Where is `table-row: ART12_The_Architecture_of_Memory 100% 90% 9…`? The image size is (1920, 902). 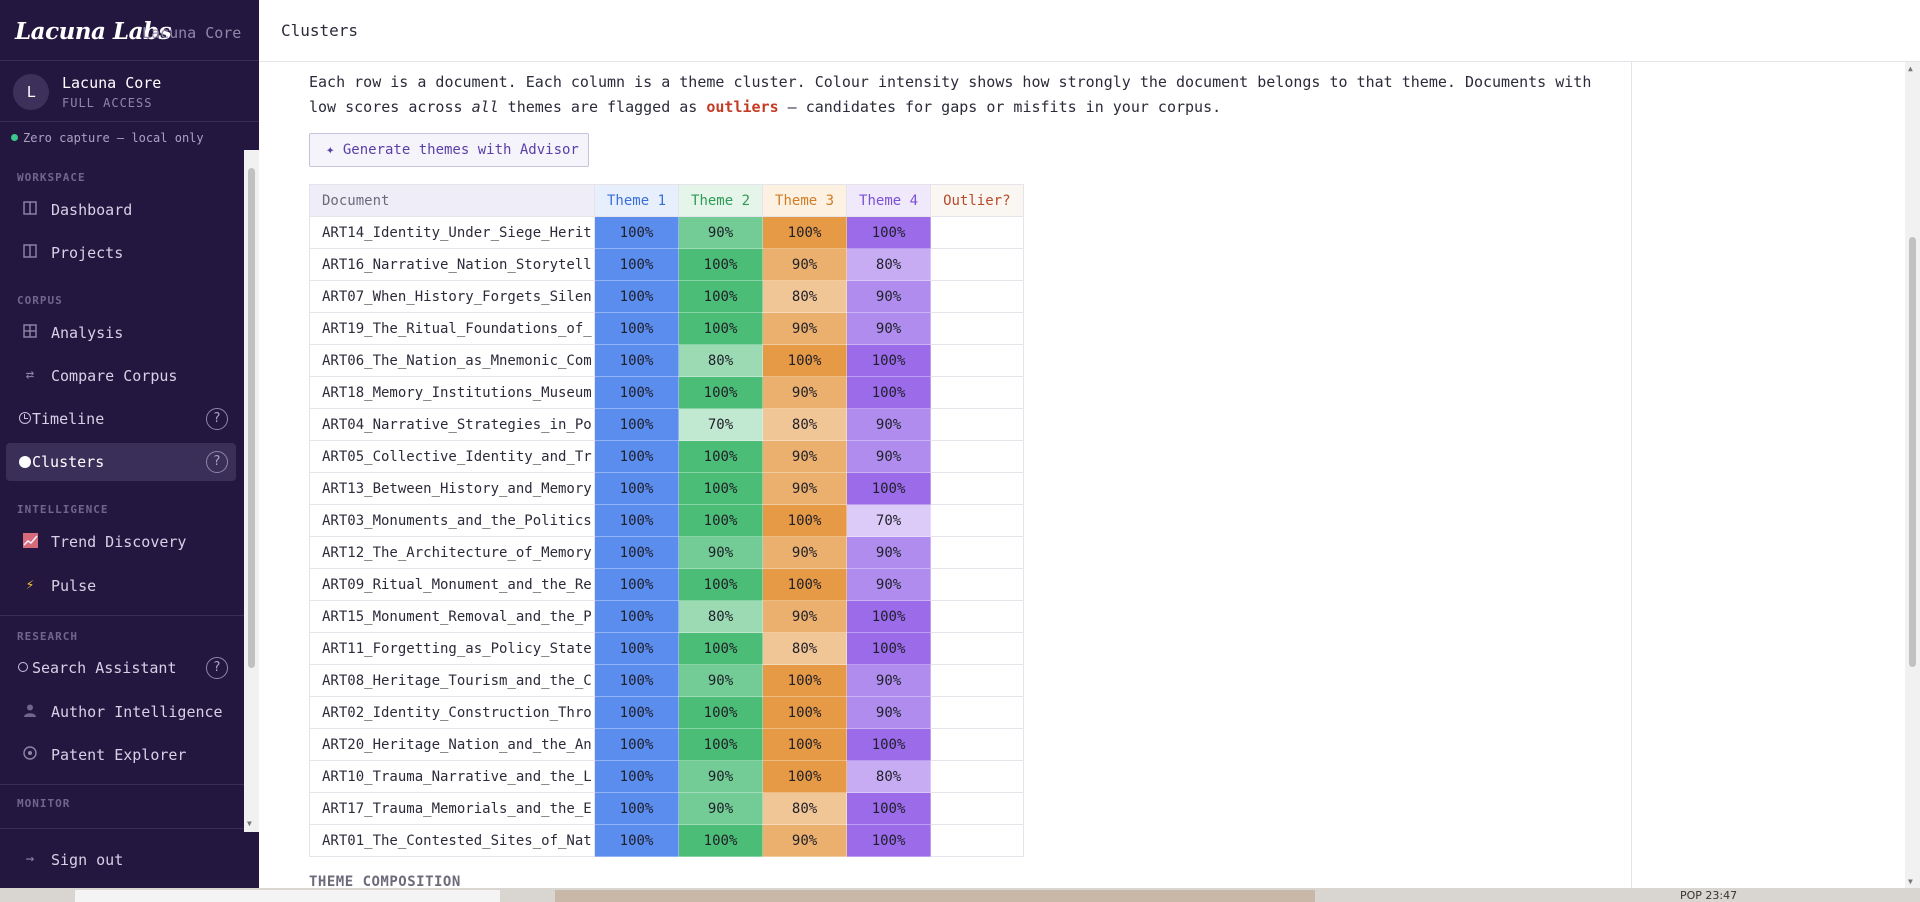 table-row: ART12_The_Architecture_of_Memory 100% 90% 9… is located at coordinates (666, 552).